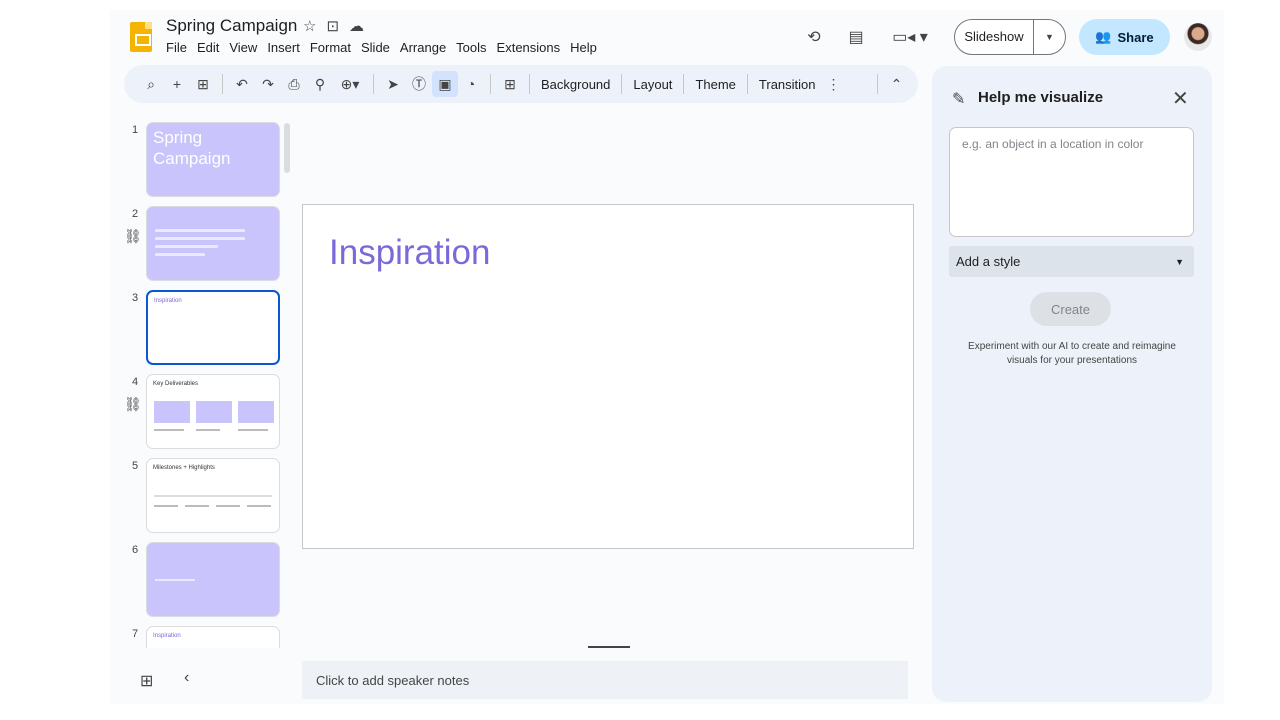 Image resolution: width=1280 pixels, height=720 pixels. Describe the element at coordinates (897, 84) in the screenshot. I see `collapse-toolbar-icon: ⌃` at that location.